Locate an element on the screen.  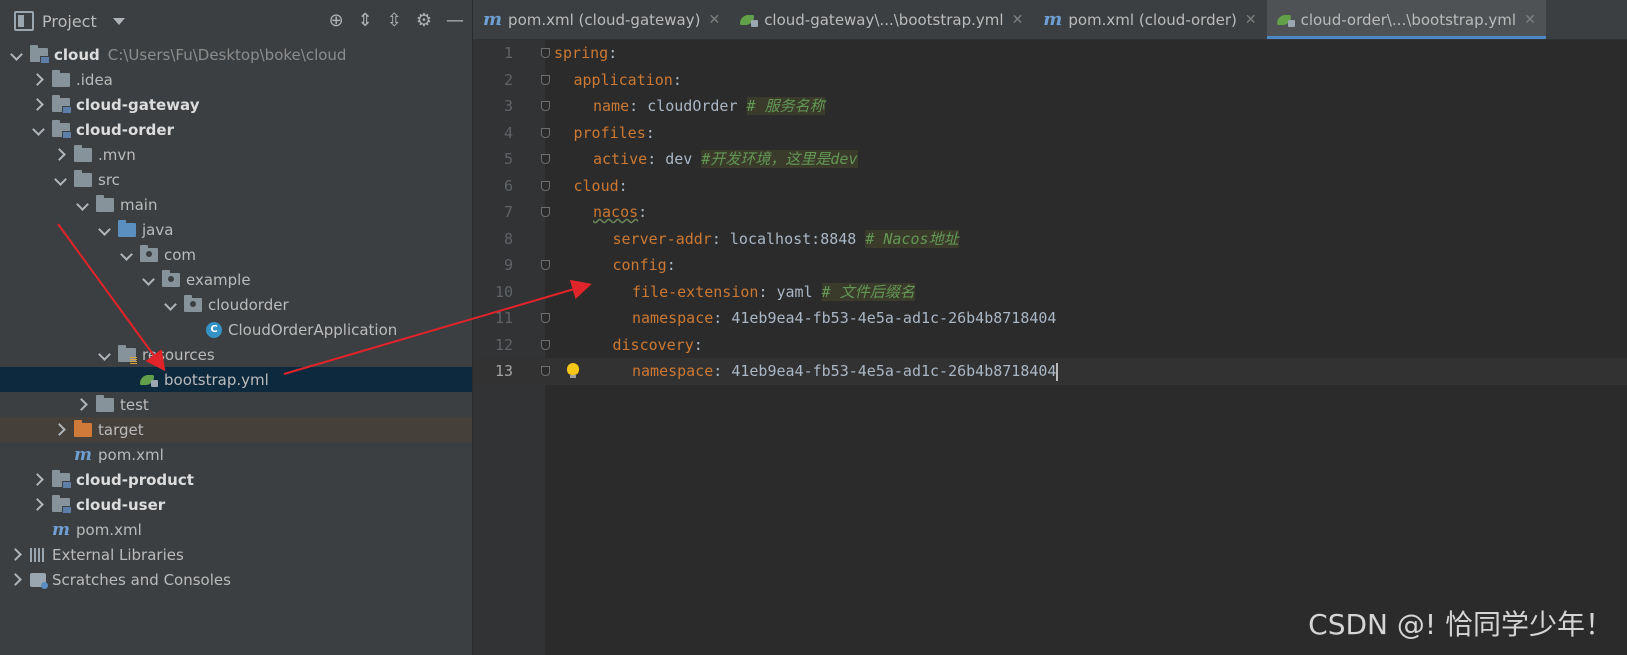
project-panel-header: Project ⊕ ⇕ ⇳ ⚙ — is located at coordinates (236, 21).